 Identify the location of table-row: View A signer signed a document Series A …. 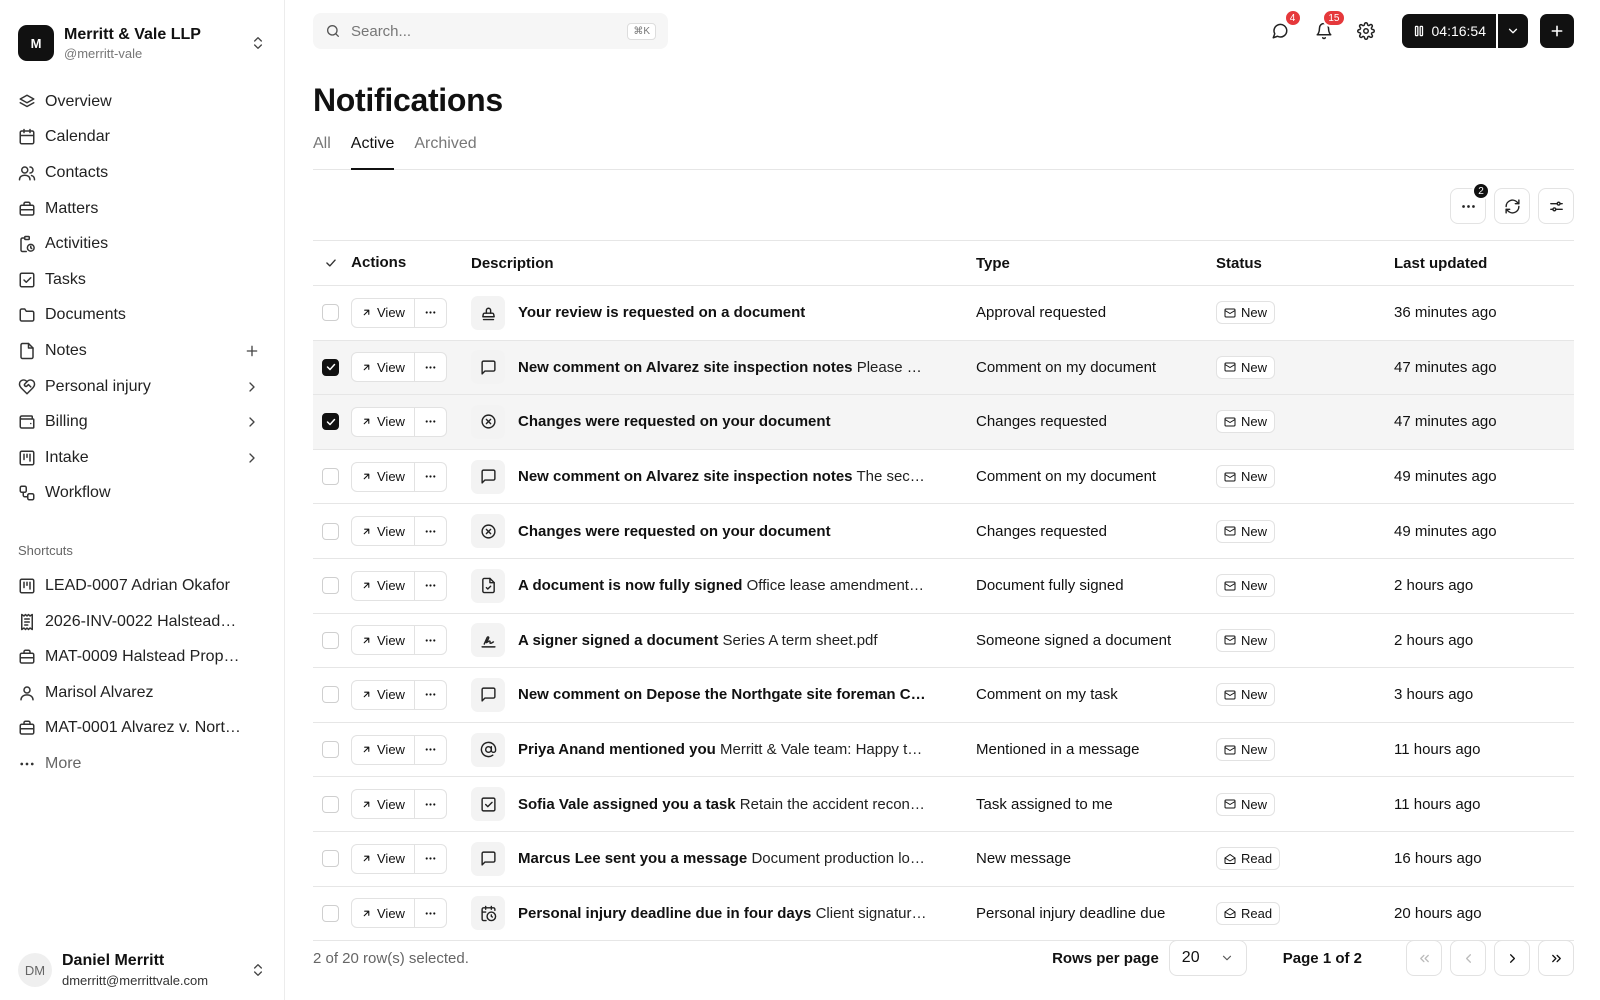
(943, 641).